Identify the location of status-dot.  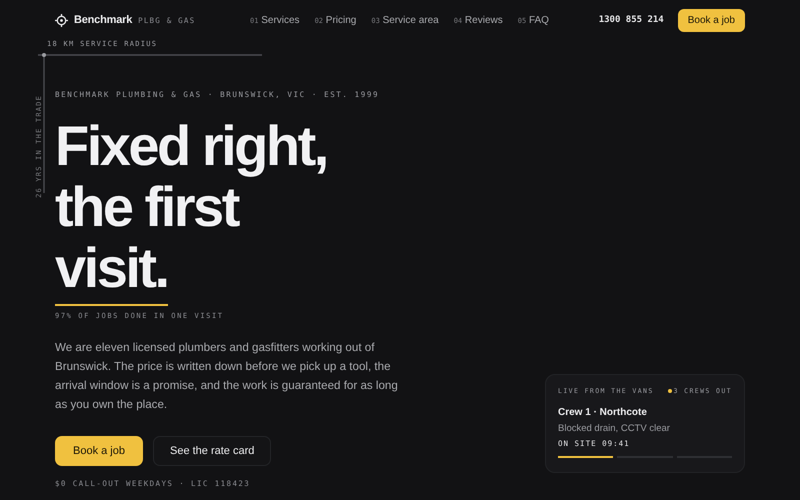
(670, 391).